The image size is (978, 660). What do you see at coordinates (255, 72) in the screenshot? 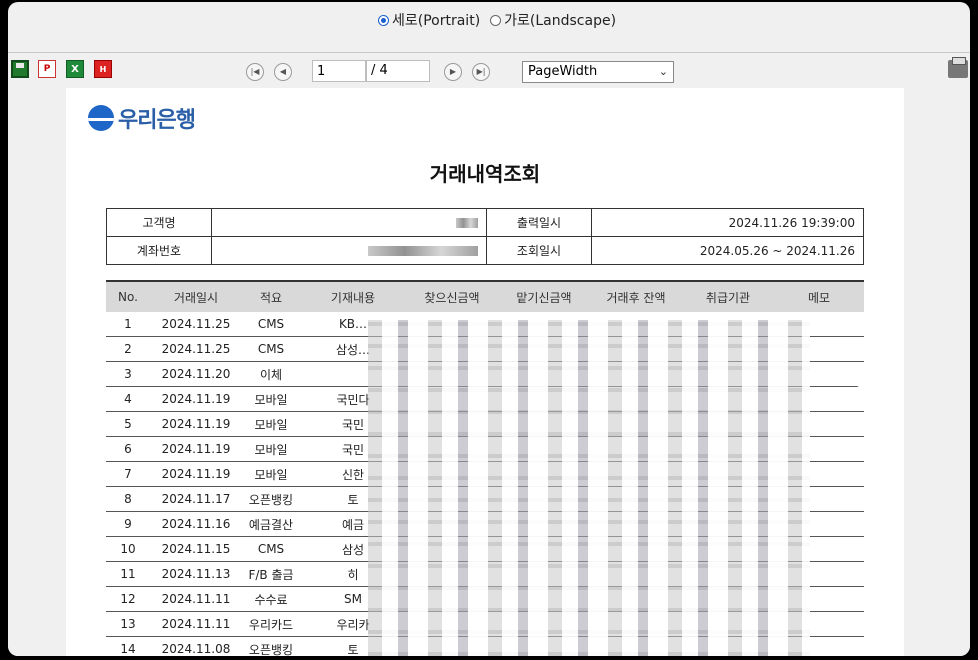
I see `first-page-button: |◀` at bounding box center [255, 72].